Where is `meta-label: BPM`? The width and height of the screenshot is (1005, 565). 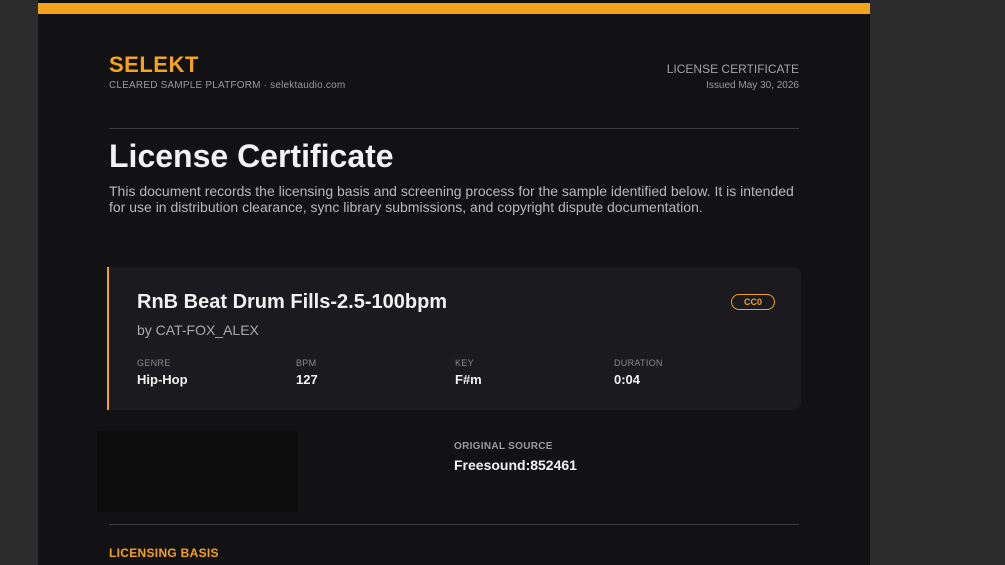
meta-label: BPM is located at coordinates (306, 363).